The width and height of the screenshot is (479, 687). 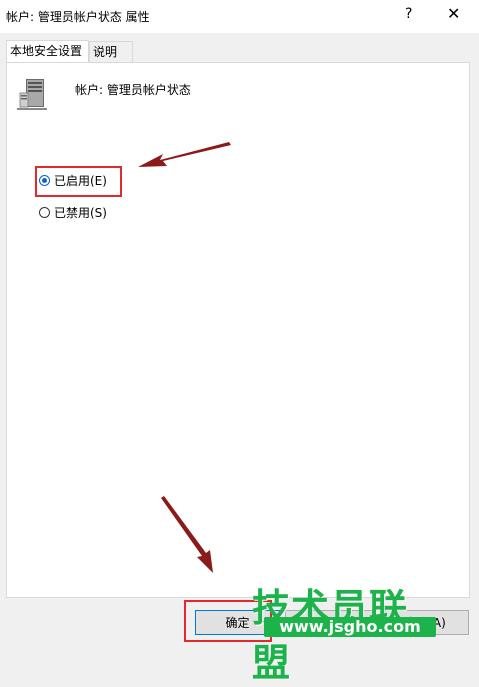 What do you see at coordinates (111, 51) in the screenshot?
I see `tab-explain: 说明` at bounding box center [111, 51].